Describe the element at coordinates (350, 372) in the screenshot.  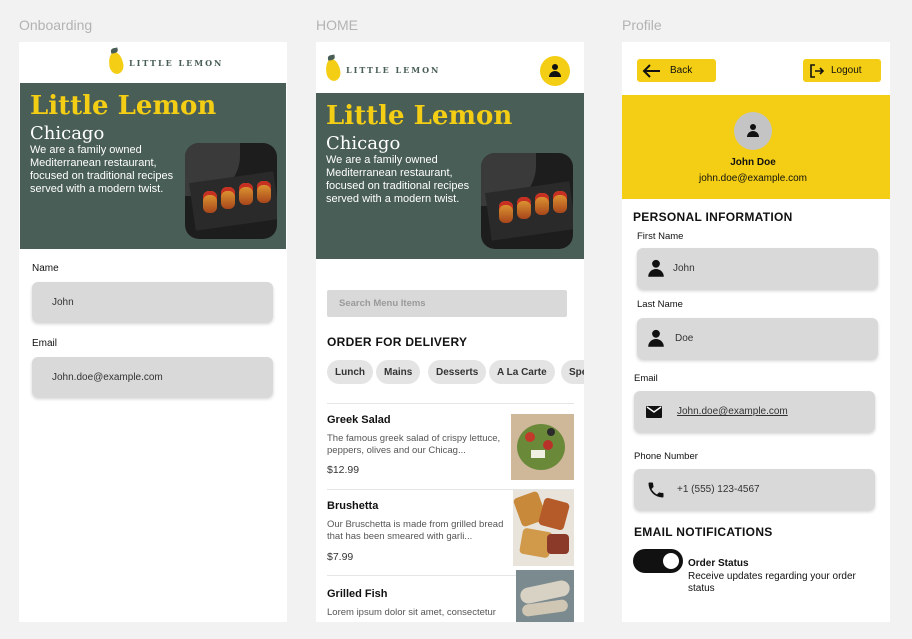
I see `category-chip-lunch: Lunch` at that location.